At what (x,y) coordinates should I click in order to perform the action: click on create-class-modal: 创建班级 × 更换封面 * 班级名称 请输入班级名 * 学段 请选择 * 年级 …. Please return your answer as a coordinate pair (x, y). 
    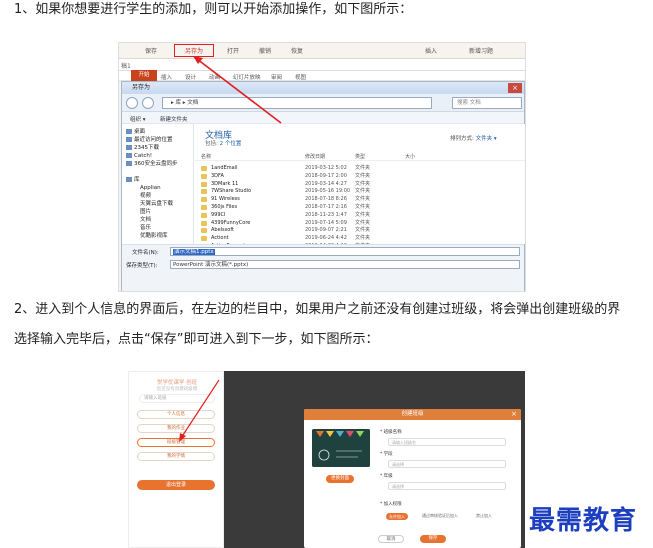
    Looking at the image, I should click on (412, 478).